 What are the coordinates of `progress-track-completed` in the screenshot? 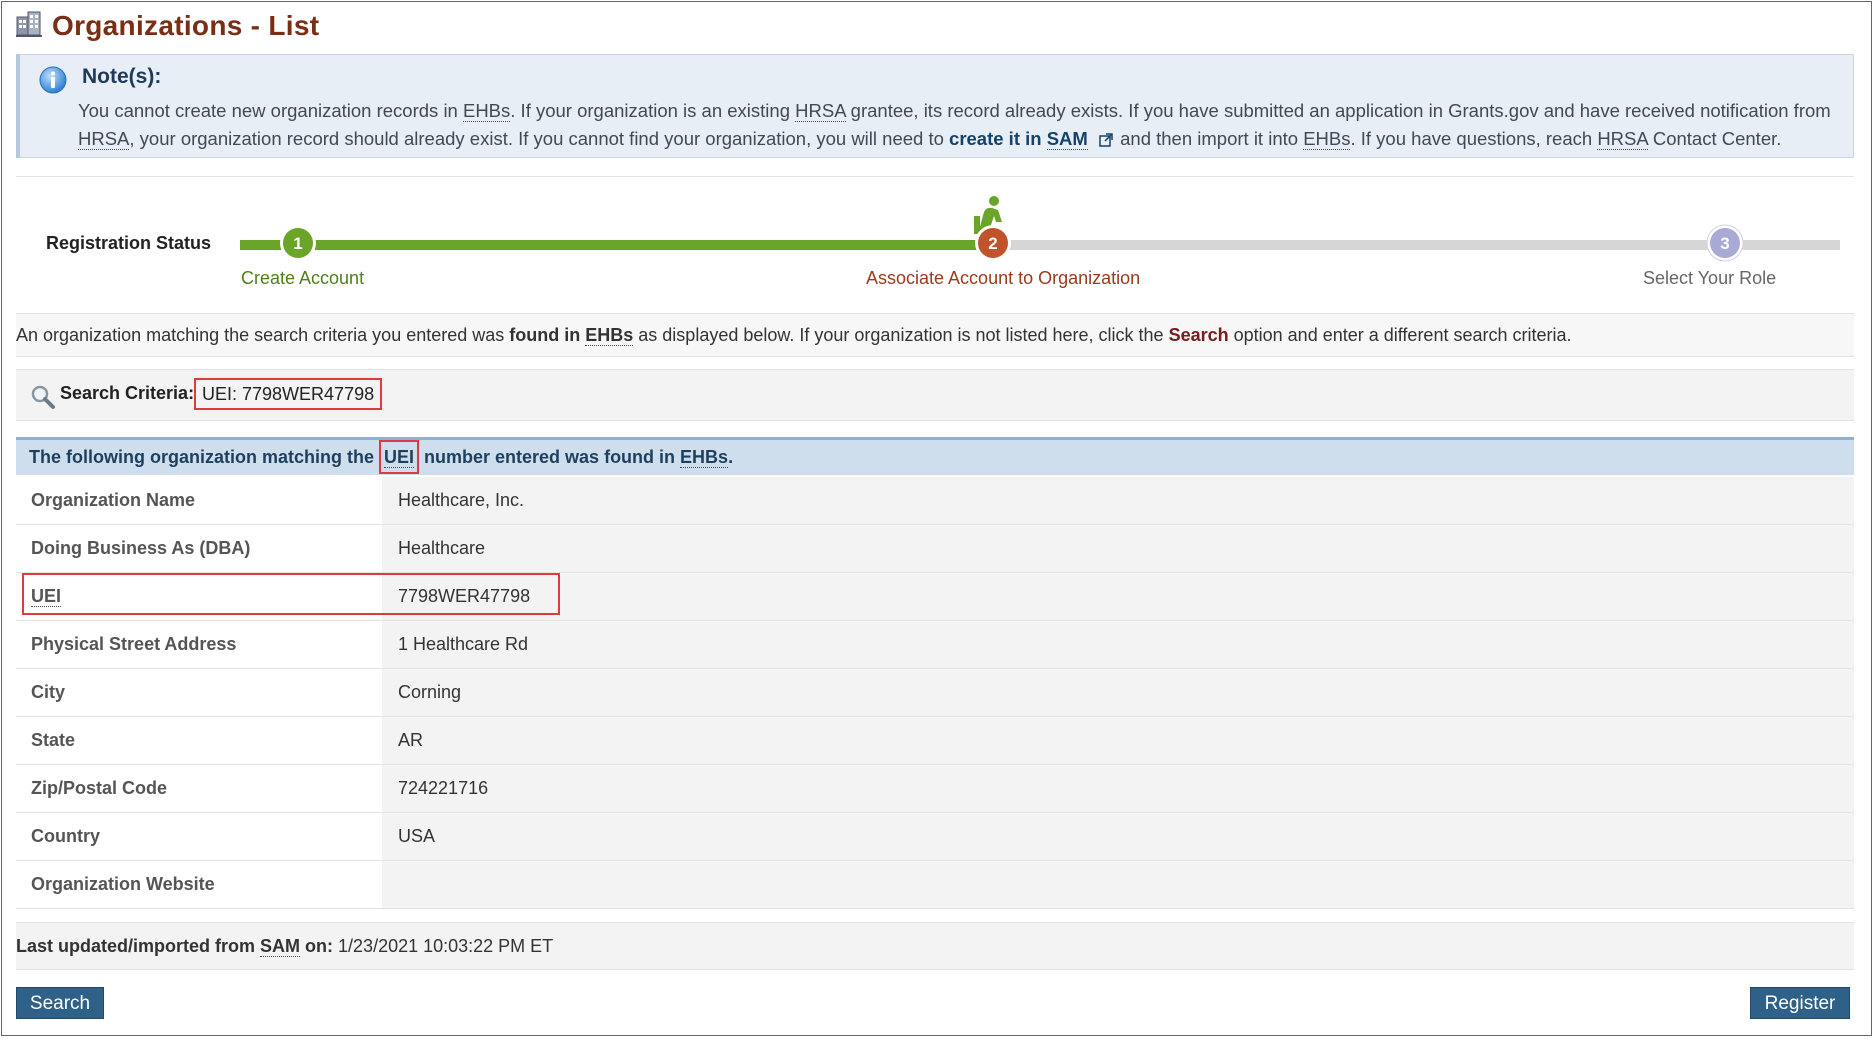 It's located at (615, 245).